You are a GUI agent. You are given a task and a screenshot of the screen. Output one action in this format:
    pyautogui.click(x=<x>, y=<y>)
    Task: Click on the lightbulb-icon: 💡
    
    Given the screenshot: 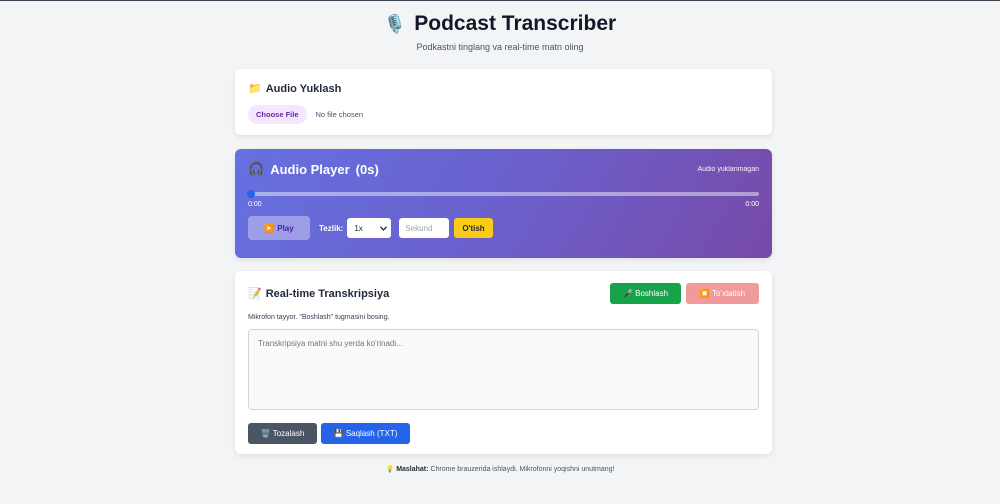 What is the action you would take?
    pyautogui.click(x=390, y=469)
    